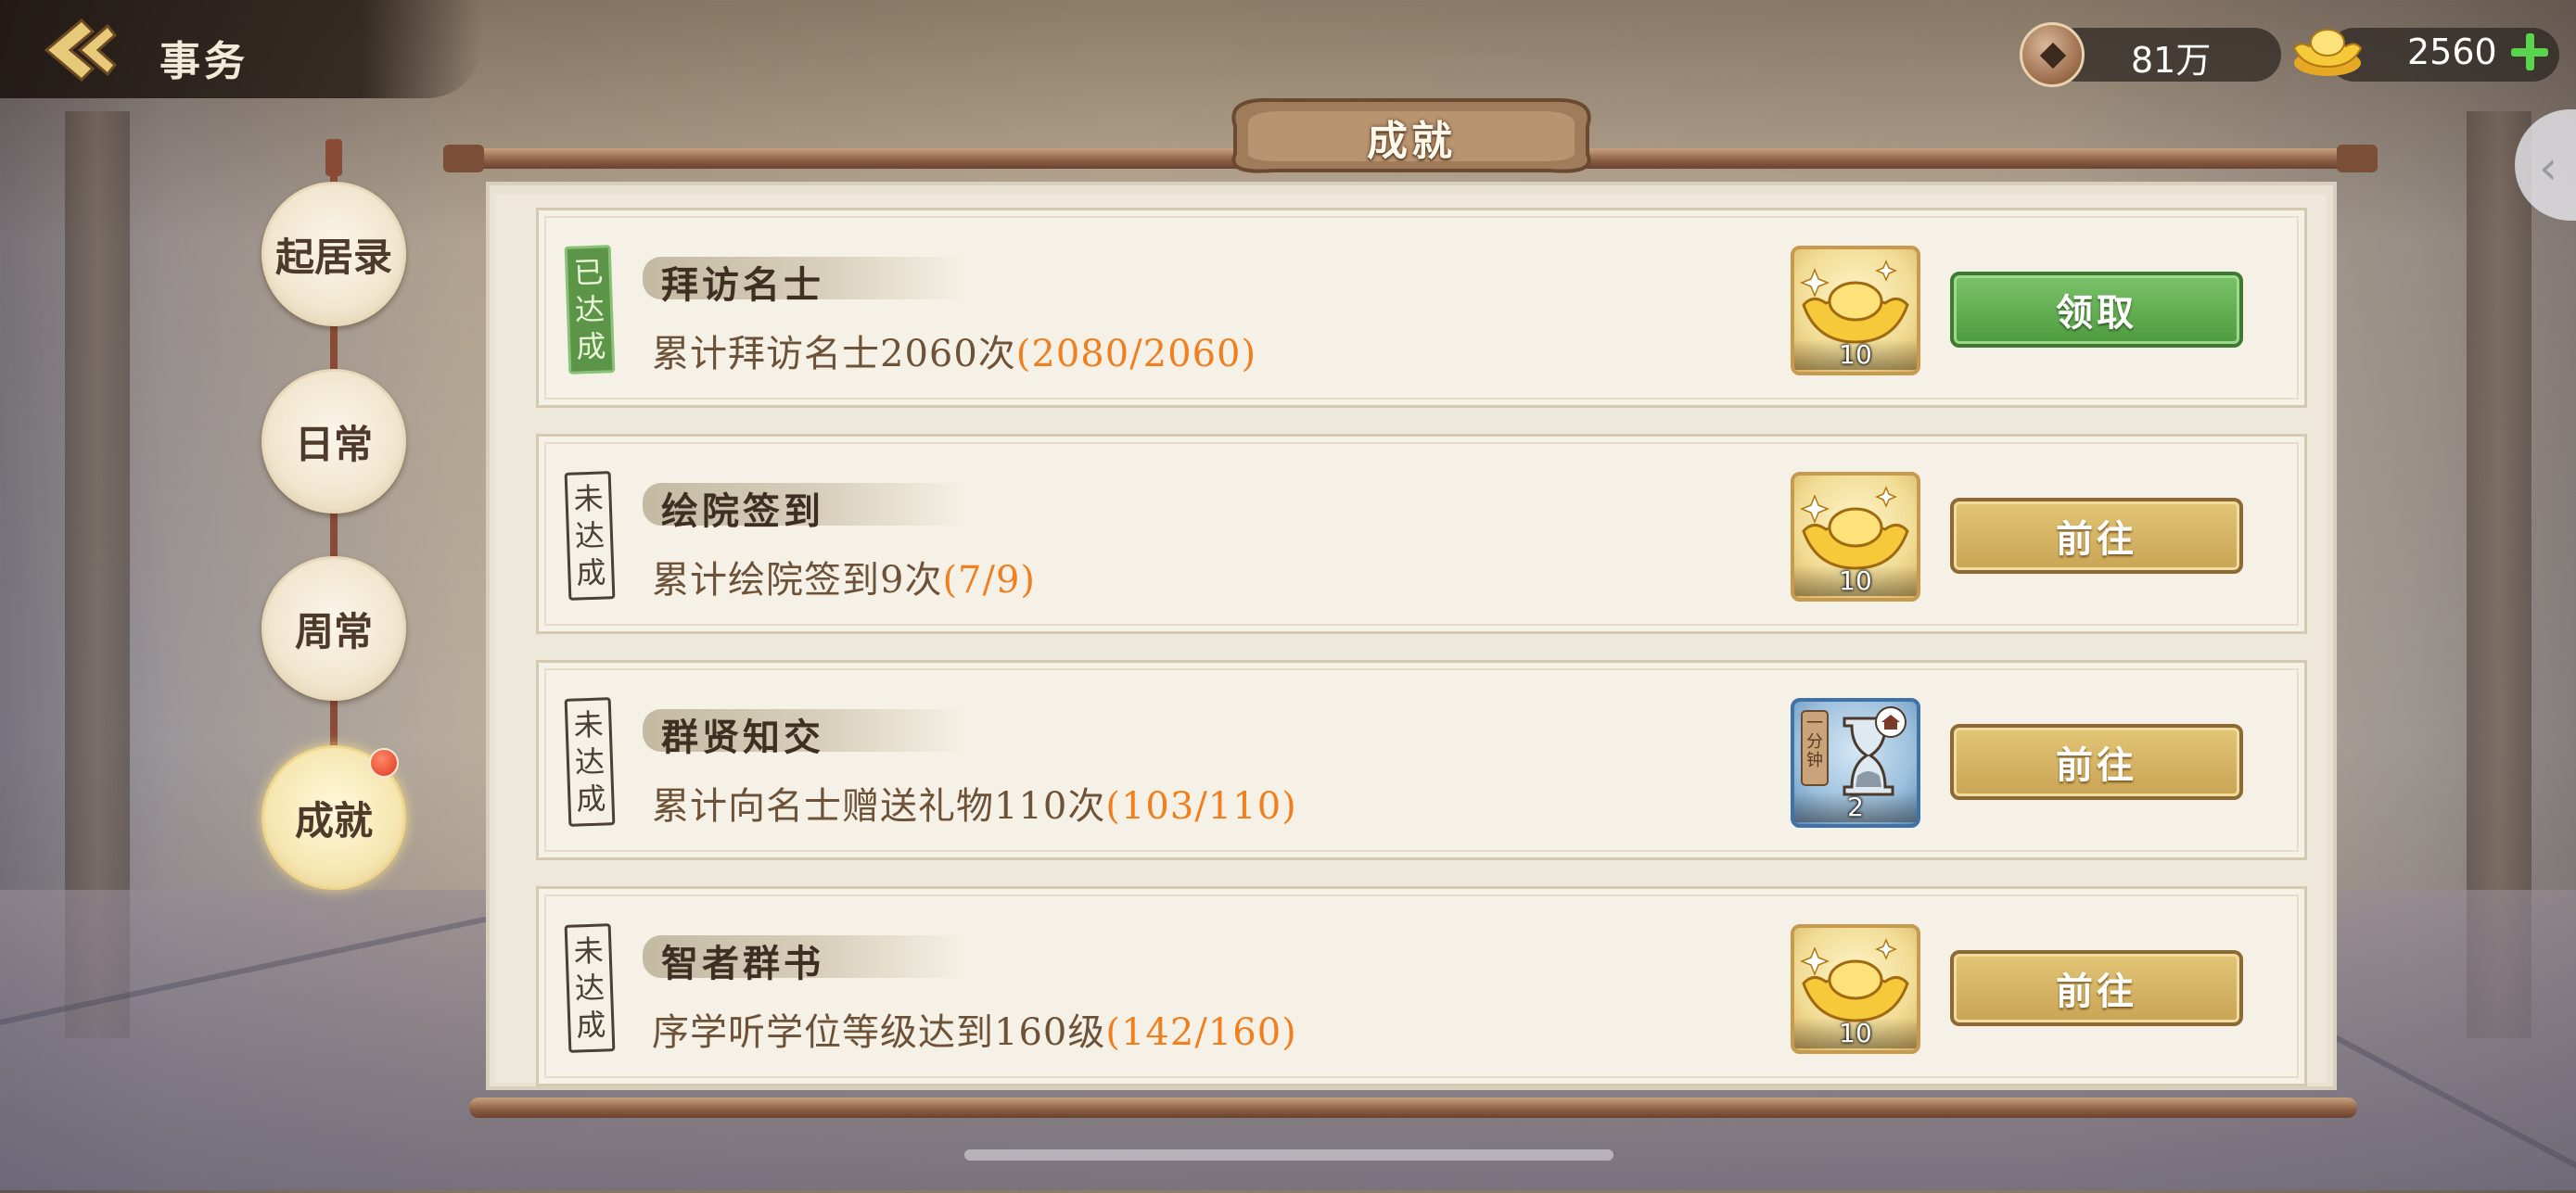  Describe the element at coordinates (1201, 806) in the screenshot. I see `achievement-progress: (103/110)` at that location.